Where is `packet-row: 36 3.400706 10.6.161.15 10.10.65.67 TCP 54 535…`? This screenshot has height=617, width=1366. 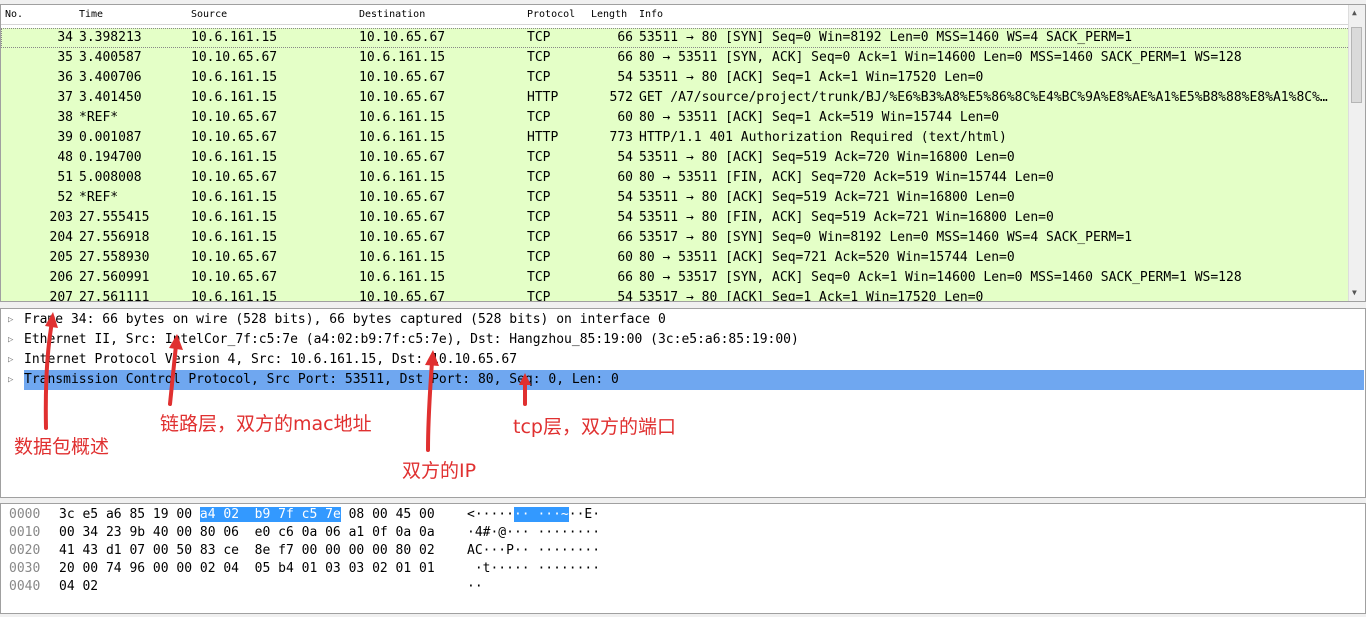 packet-row: 36 3.400706 10.6.161.15 10.10.65.67 TCP 54 535… is located at coordinates (675, 78).